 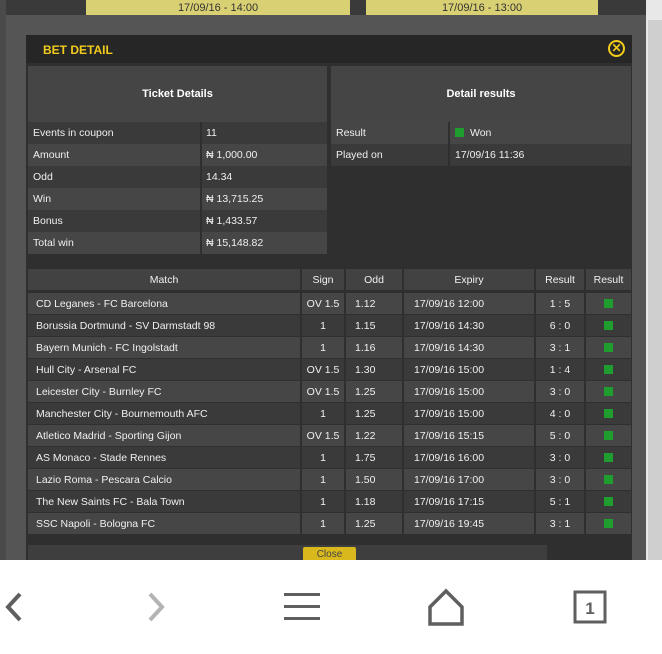 I want to click on ticket-row-value: 14.34, so click(x=219, y=177).